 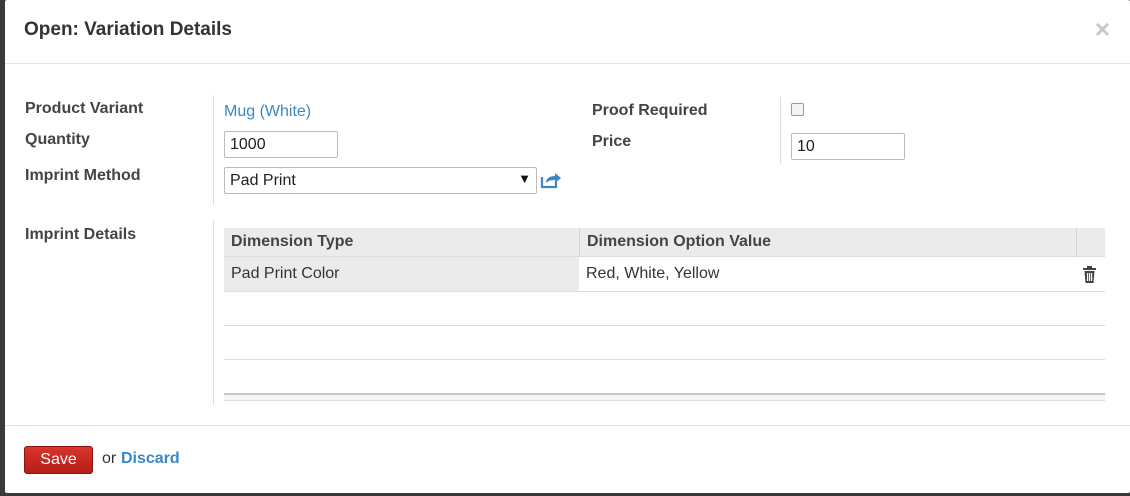 I want to click on column-header-dimension-type: Dimension Type, so click(x=292, y=242).